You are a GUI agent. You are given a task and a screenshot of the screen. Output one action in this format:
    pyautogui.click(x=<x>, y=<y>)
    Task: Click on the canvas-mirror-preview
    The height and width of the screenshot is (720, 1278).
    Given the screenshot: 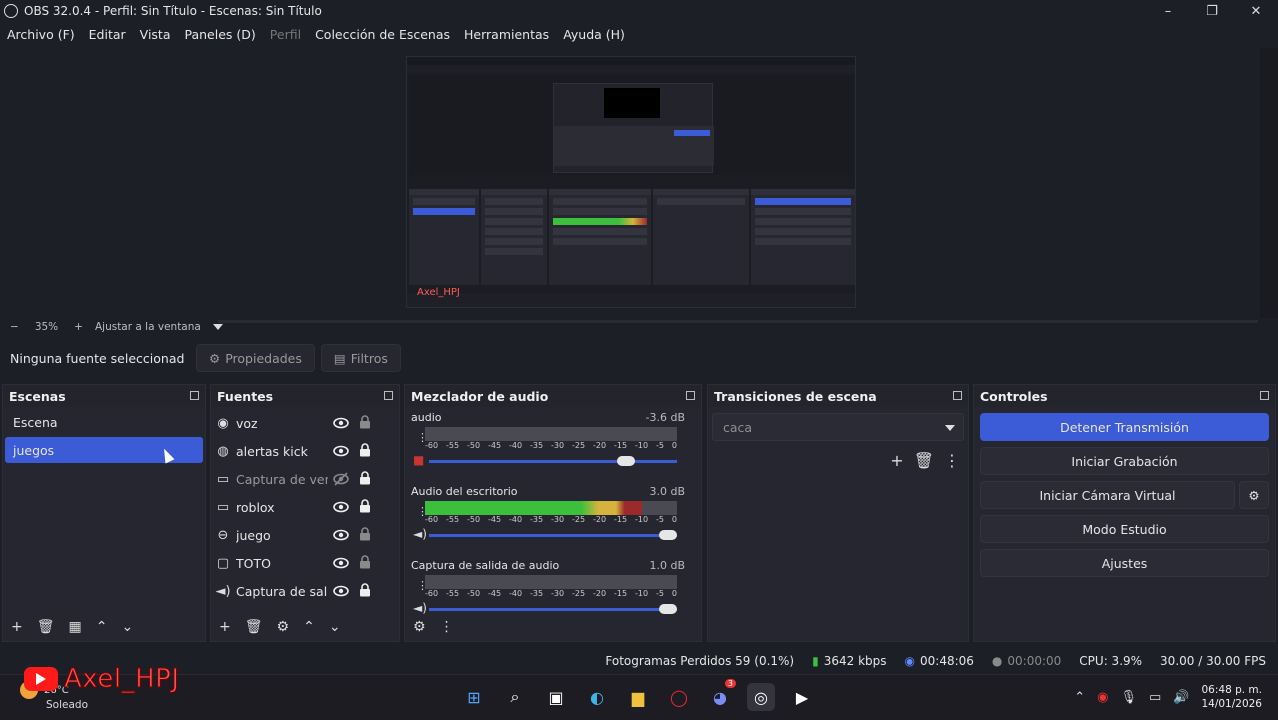 What is the action you would take?
    pyautogui.click(x=631, y=125)
    